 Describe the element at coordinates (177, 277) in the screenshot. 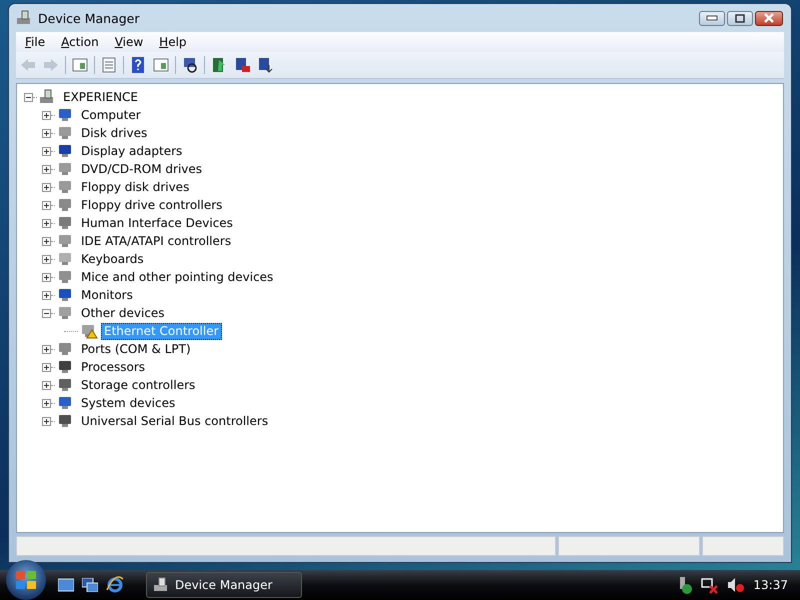

I see `tree-item: Mice and other pointing devices` at that location.